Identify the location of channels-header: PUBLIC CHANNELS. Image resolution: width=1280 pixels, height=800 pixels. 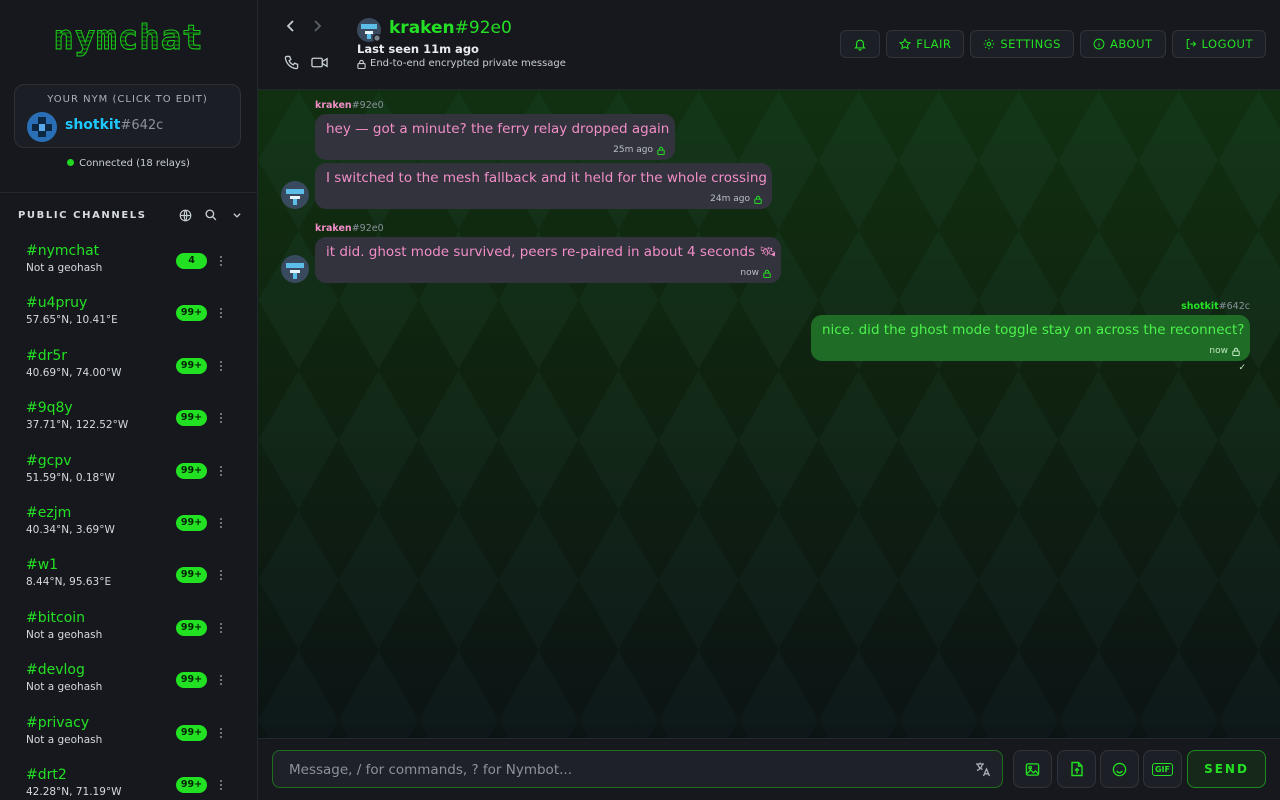
(128, 215).